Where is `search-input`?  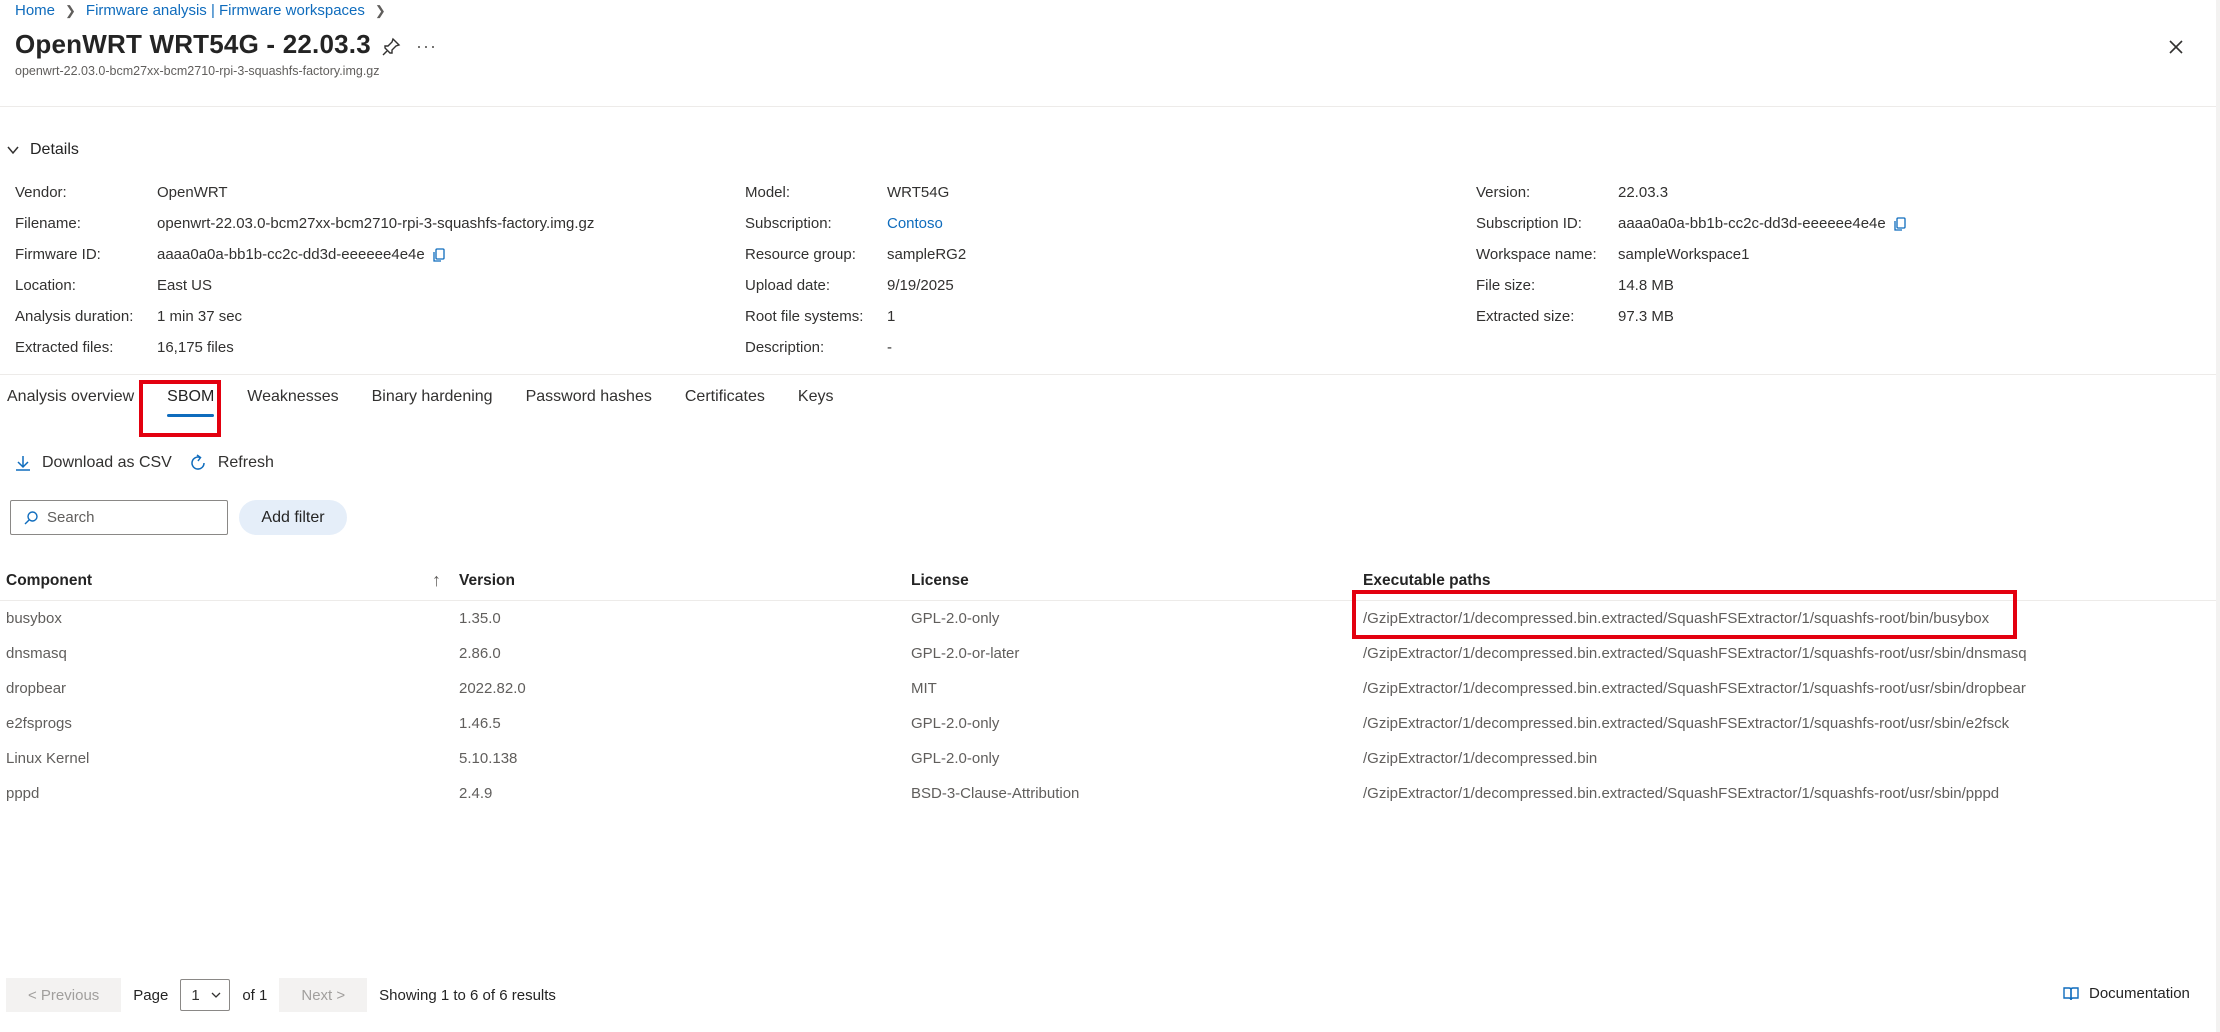
search-input is located at coordinates (132, 517).